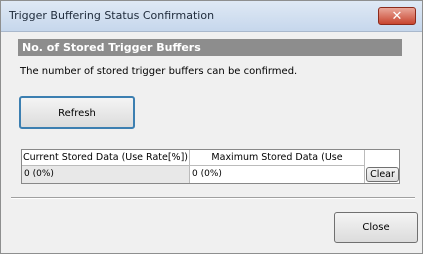 Image resolution: width=423 pixels, height=254 pixels. I want to click on section-header: No. of Stored Trigger Buffers, so click(210, 47).